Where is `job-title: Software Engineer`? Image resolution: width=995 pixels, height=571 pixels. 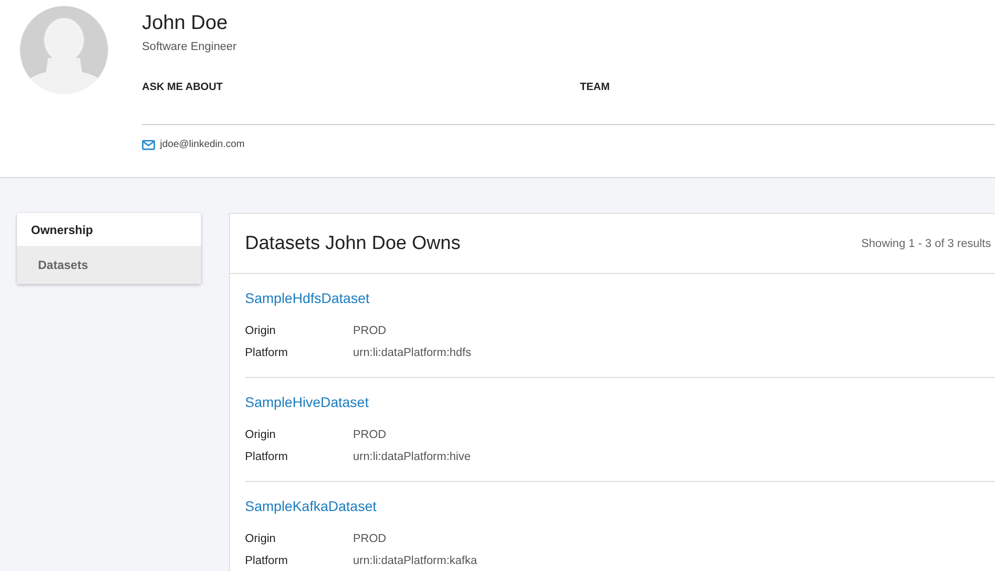
job-title: Software Engineer is located at coordinates (190, 47).